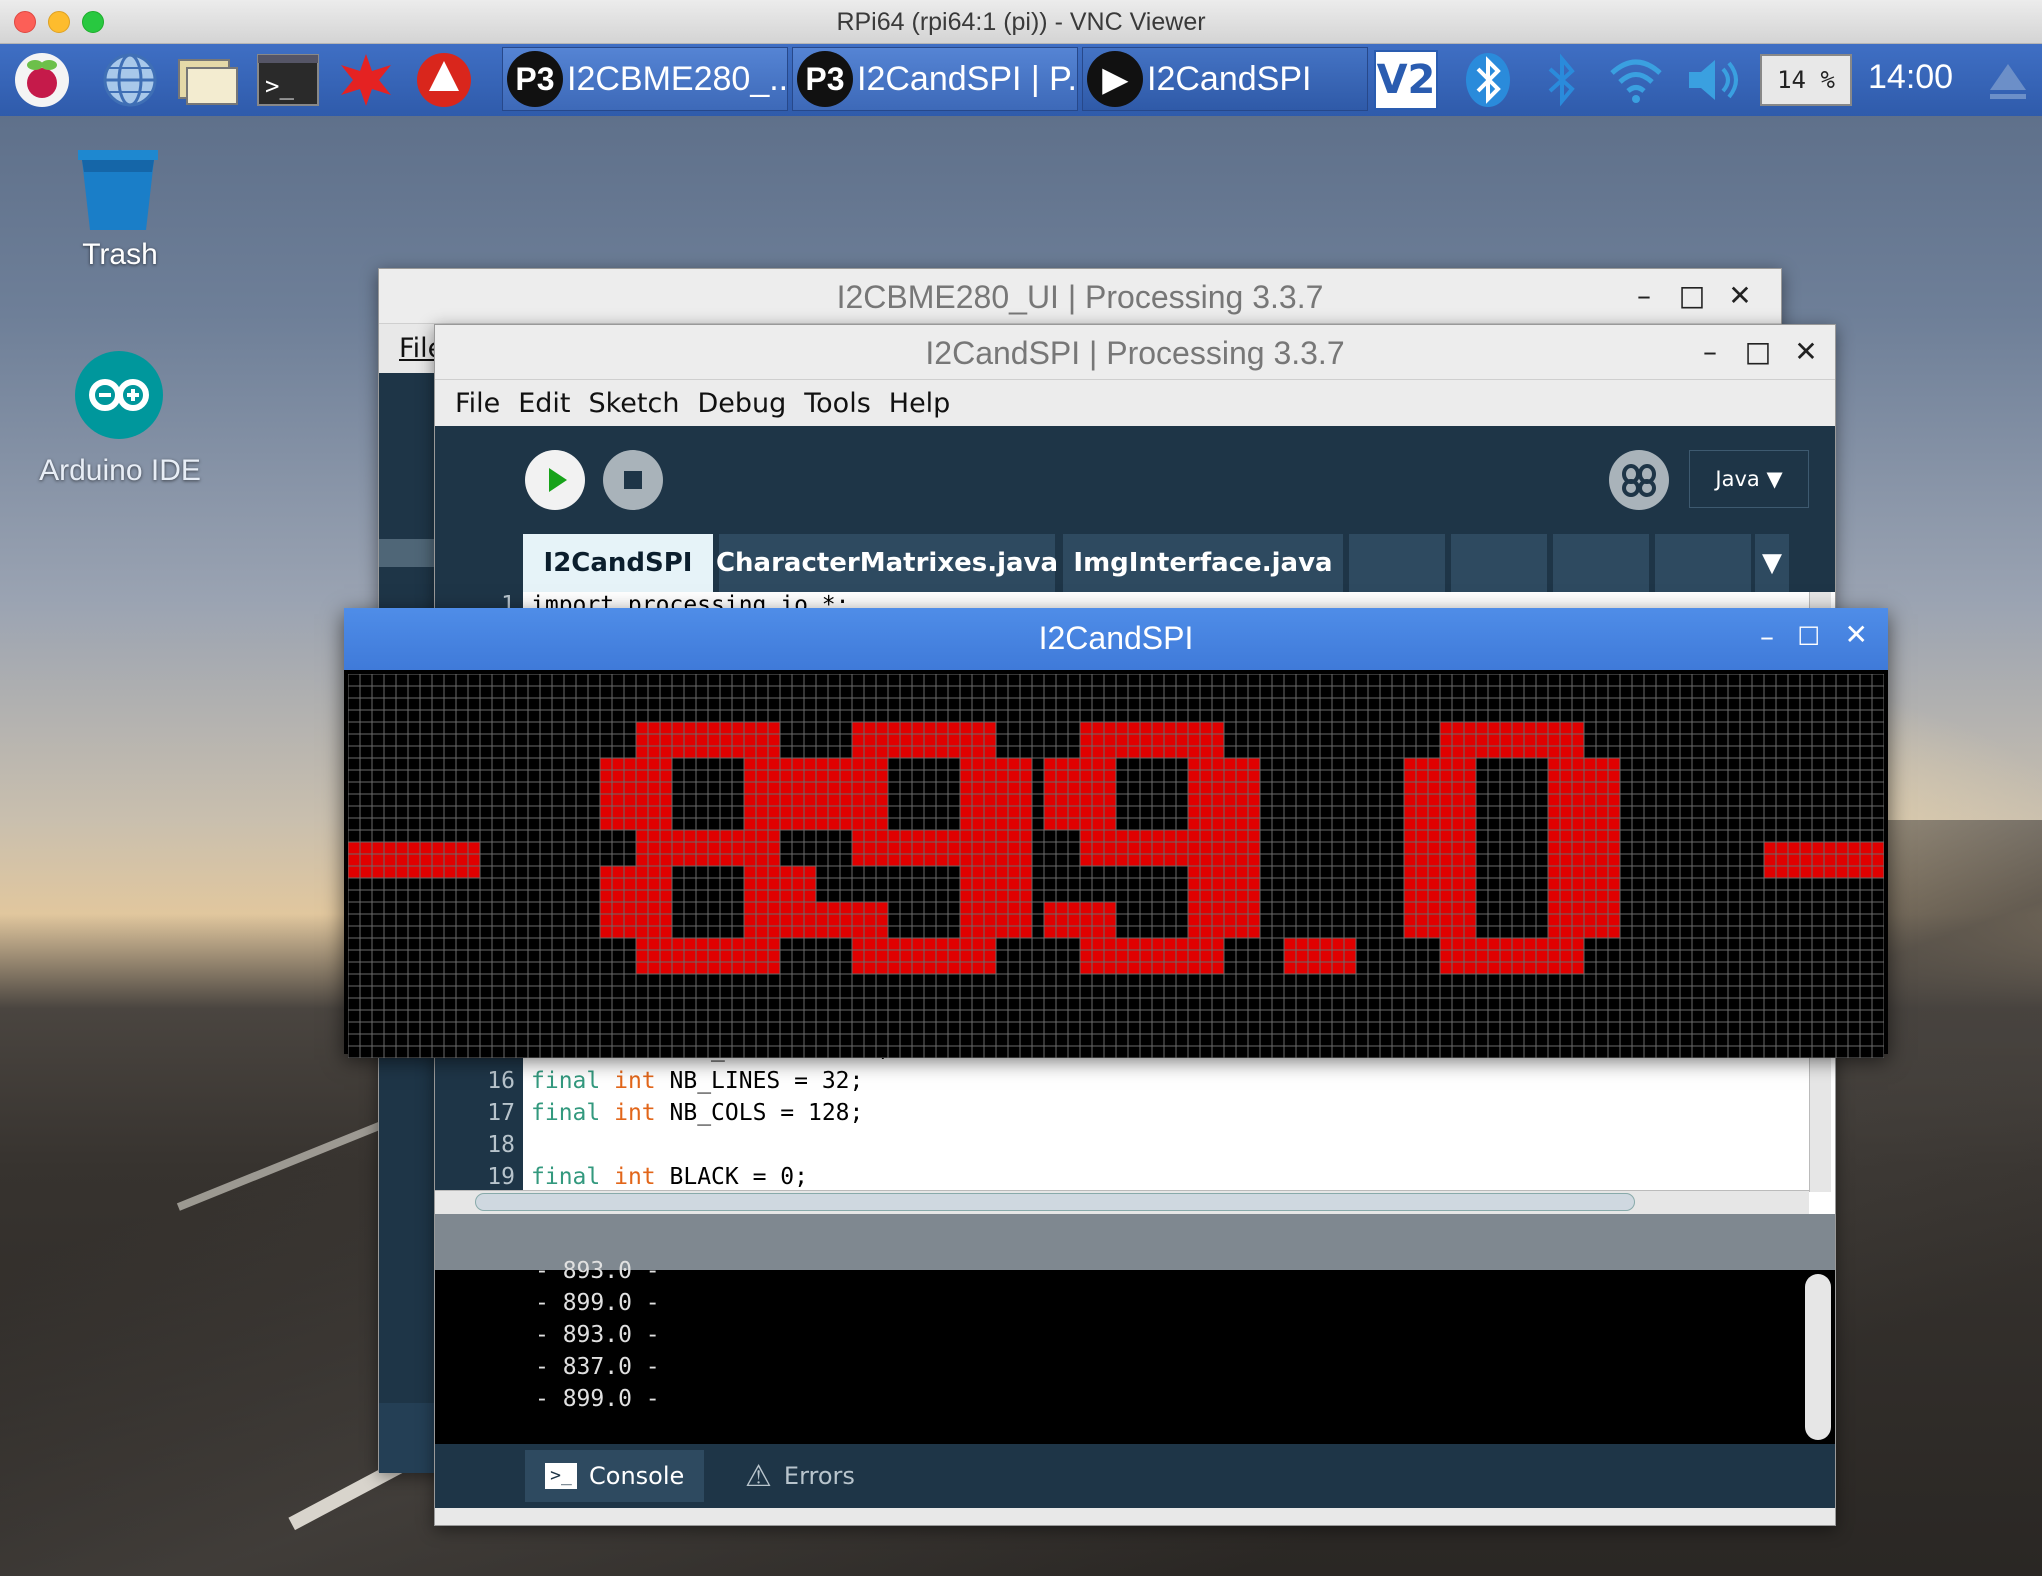 The height and width of the screenshot is (1576, 2042). I want to click on menu-sketch: Sketch, so click(633, 403).